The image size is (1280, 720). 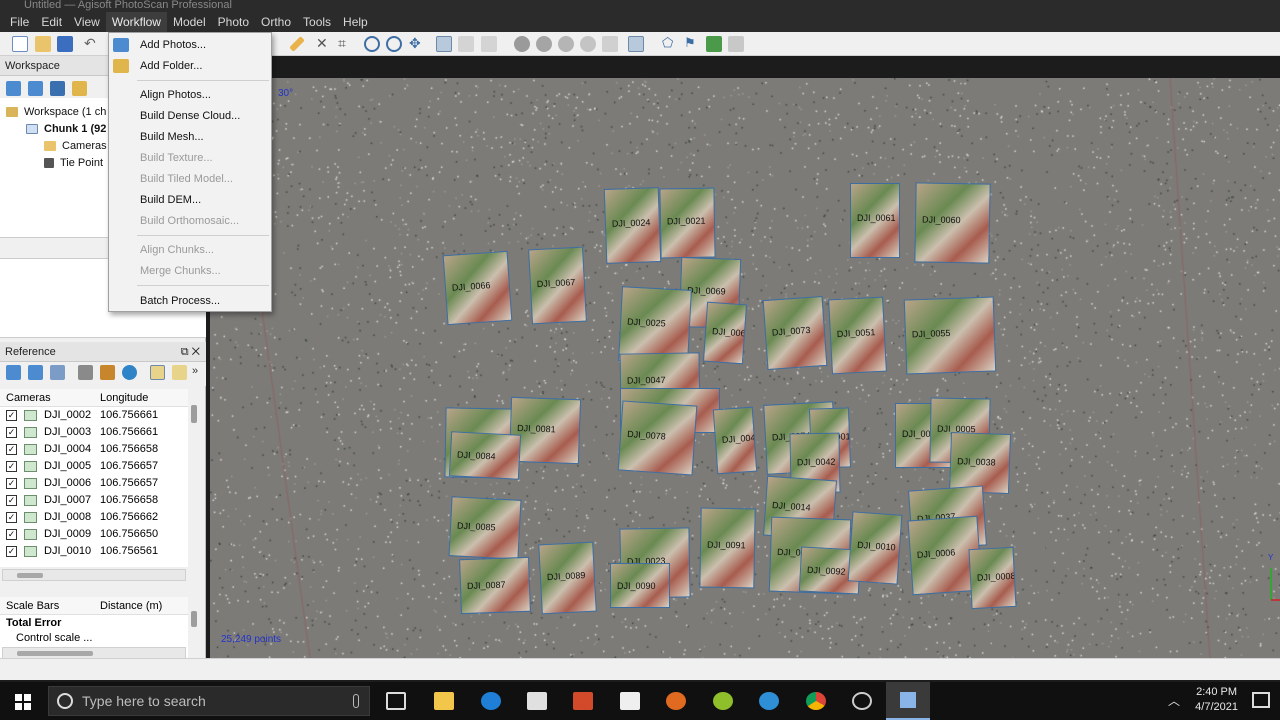 I want to click on zoom-out-icon, so click(x=394, y=44).